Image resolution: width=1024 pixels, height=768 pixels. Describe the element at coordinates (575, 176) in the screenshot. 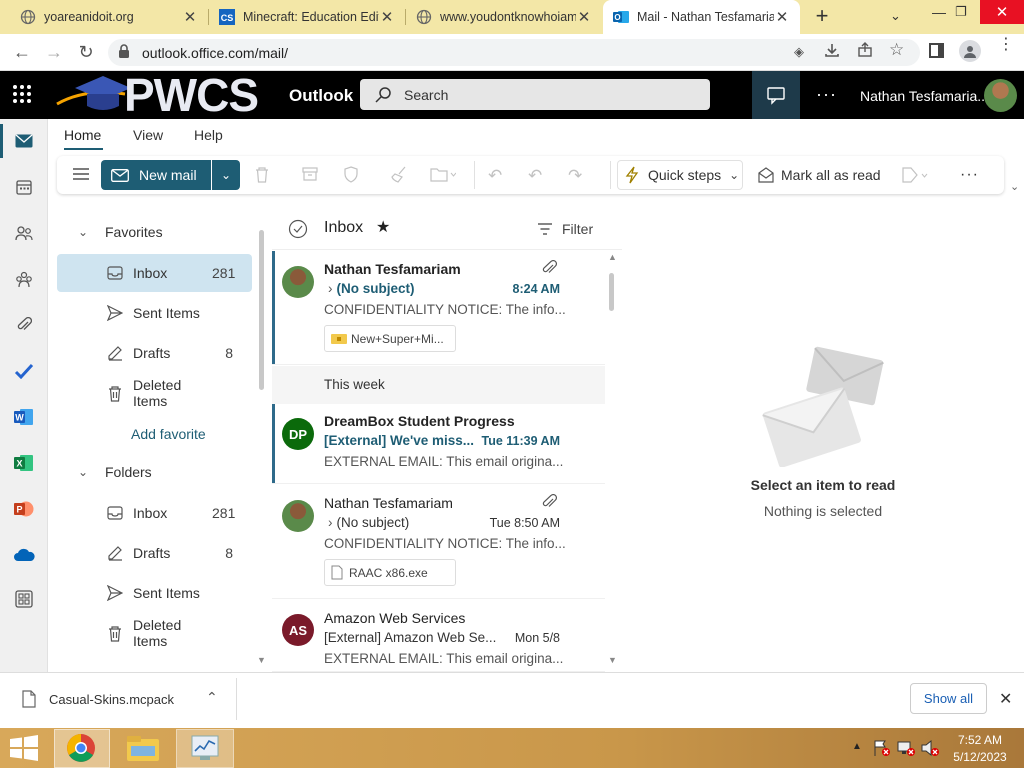

I see `forward-icon: ↷` at that location.